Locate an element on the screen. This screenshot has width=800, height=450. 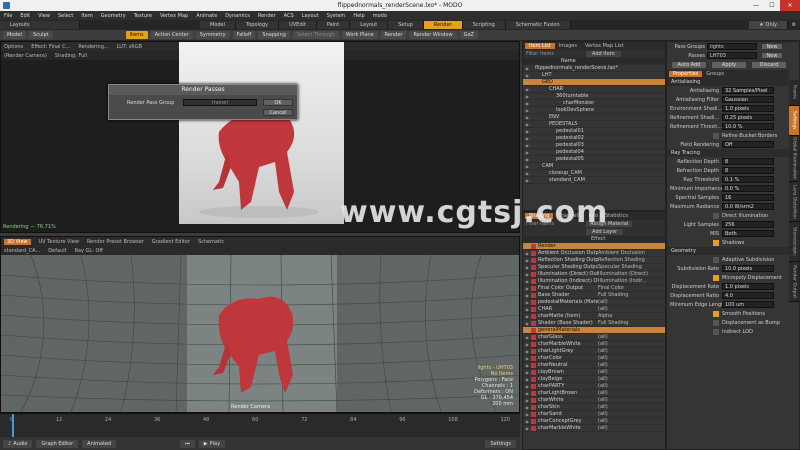
shading-row: ◉ Specular Shading Output Specular Shading is located at coordinates (594, 267).